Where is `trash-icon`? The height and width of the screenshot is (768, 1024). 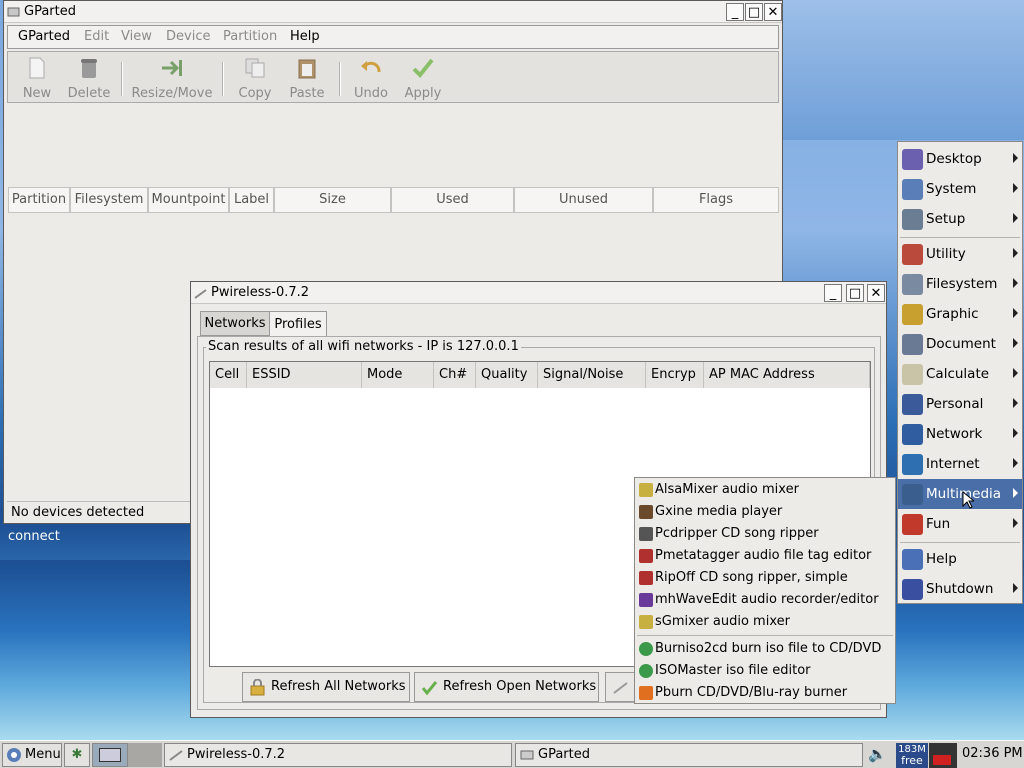
trash-icon is located at coordinates (89, 68).